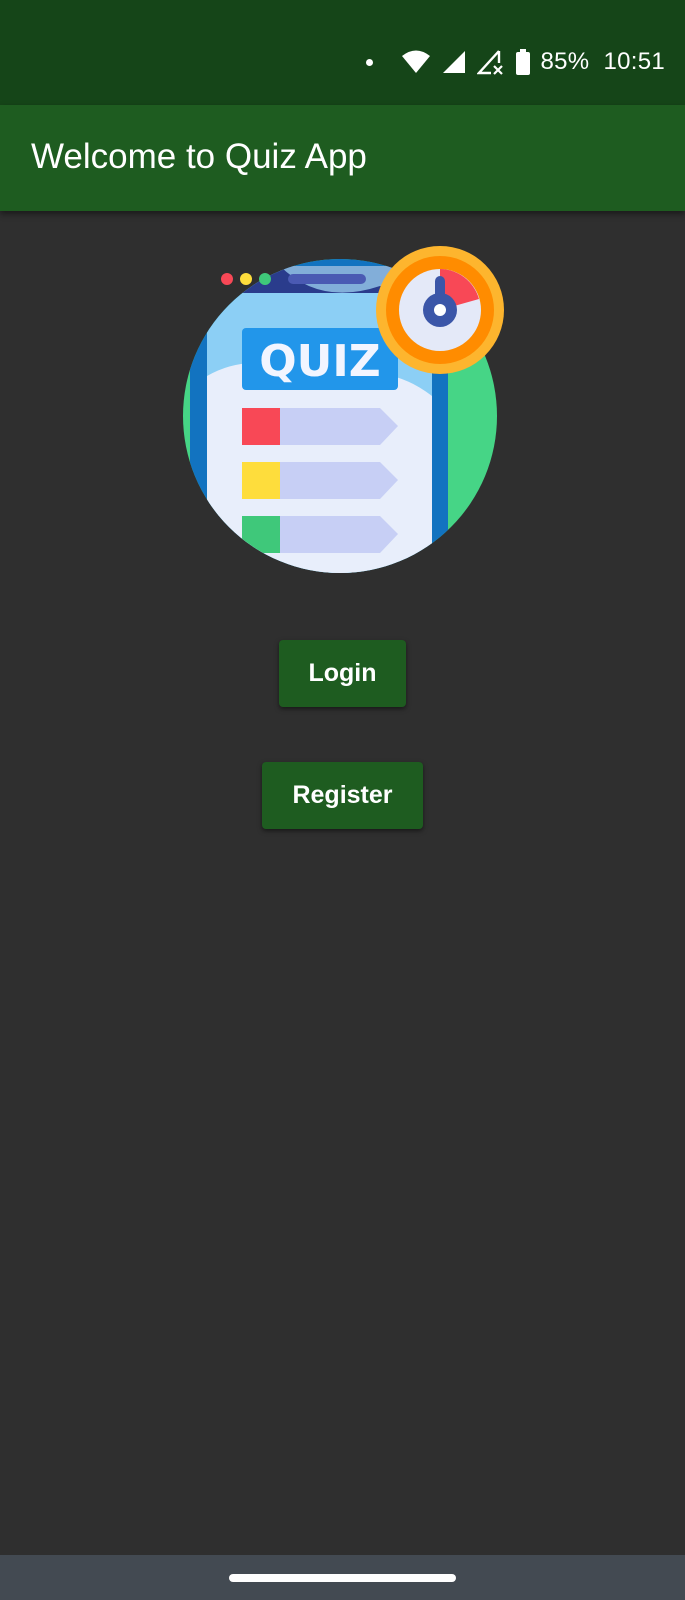 The image size is (685, 1600). What do you see at coordinates (342, 52) in the screenshot?
I see `status-bar: 85% 10:51` at bounding box center [342, 52].